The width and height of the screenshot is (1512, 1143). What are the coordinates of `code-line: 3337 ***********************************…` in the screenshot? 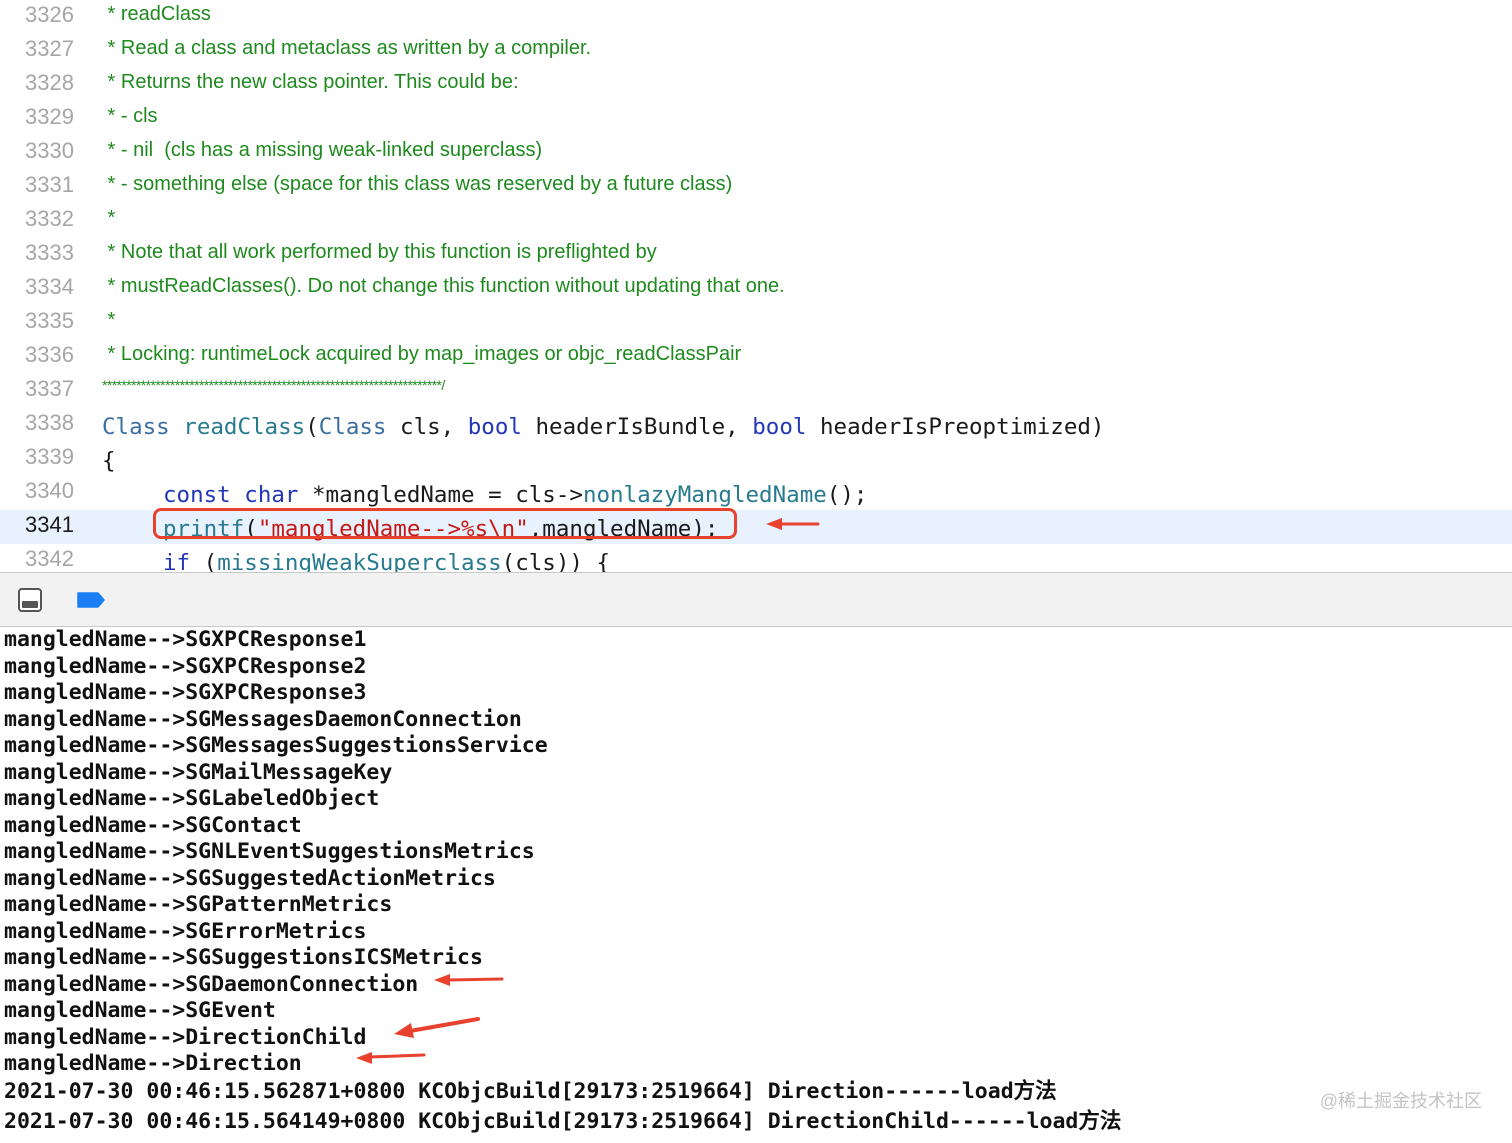 It's located at (756, 391).